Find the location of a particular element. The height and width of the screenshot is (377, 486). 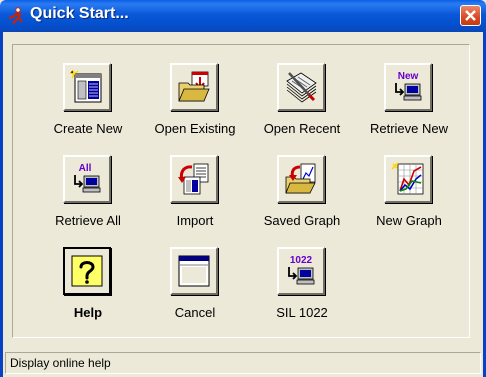

open-existing-label: Open Existing is located at coordinates (195, 128).